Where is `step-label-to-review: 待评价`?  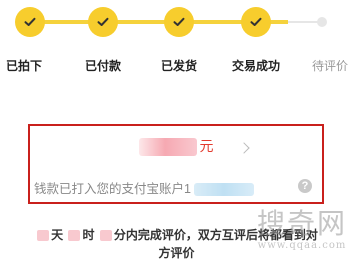 step-label-to-review: 待评价 is located at coordinates (330, 66).